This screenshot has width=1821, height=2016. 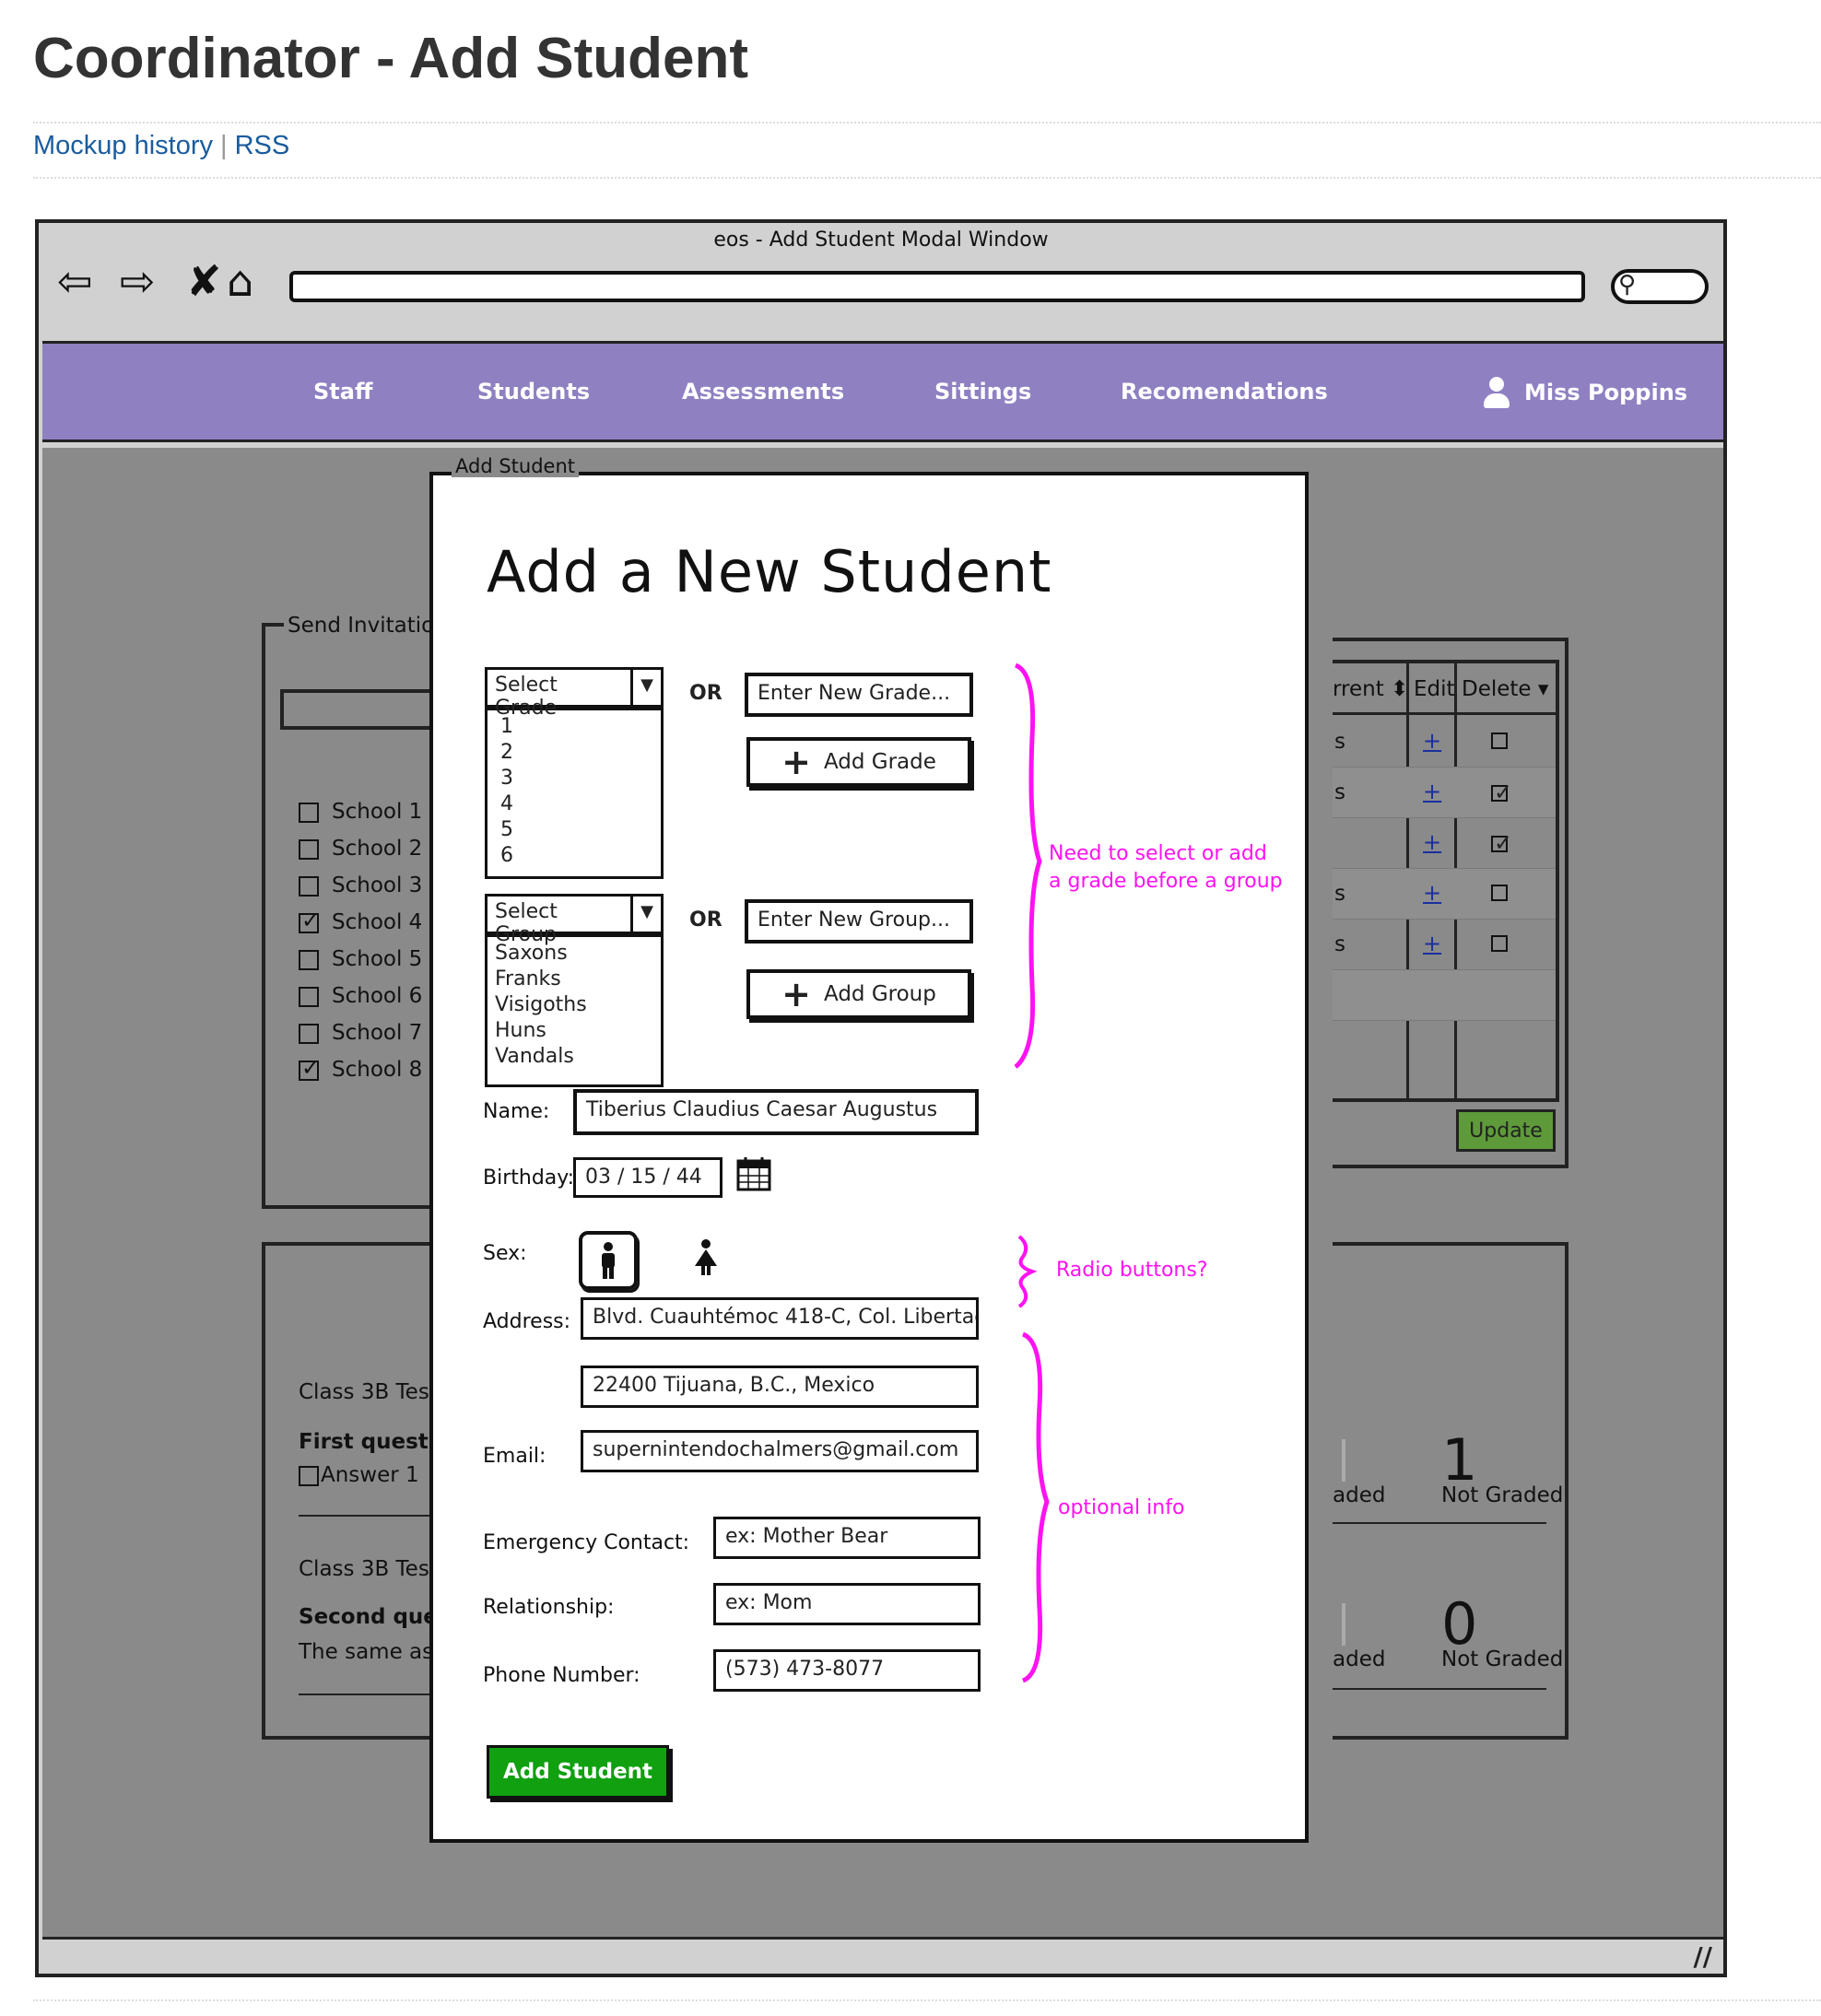 I want to click on emergency-contact-input: ex: Mother Bear, so click(x=847, y=1538).